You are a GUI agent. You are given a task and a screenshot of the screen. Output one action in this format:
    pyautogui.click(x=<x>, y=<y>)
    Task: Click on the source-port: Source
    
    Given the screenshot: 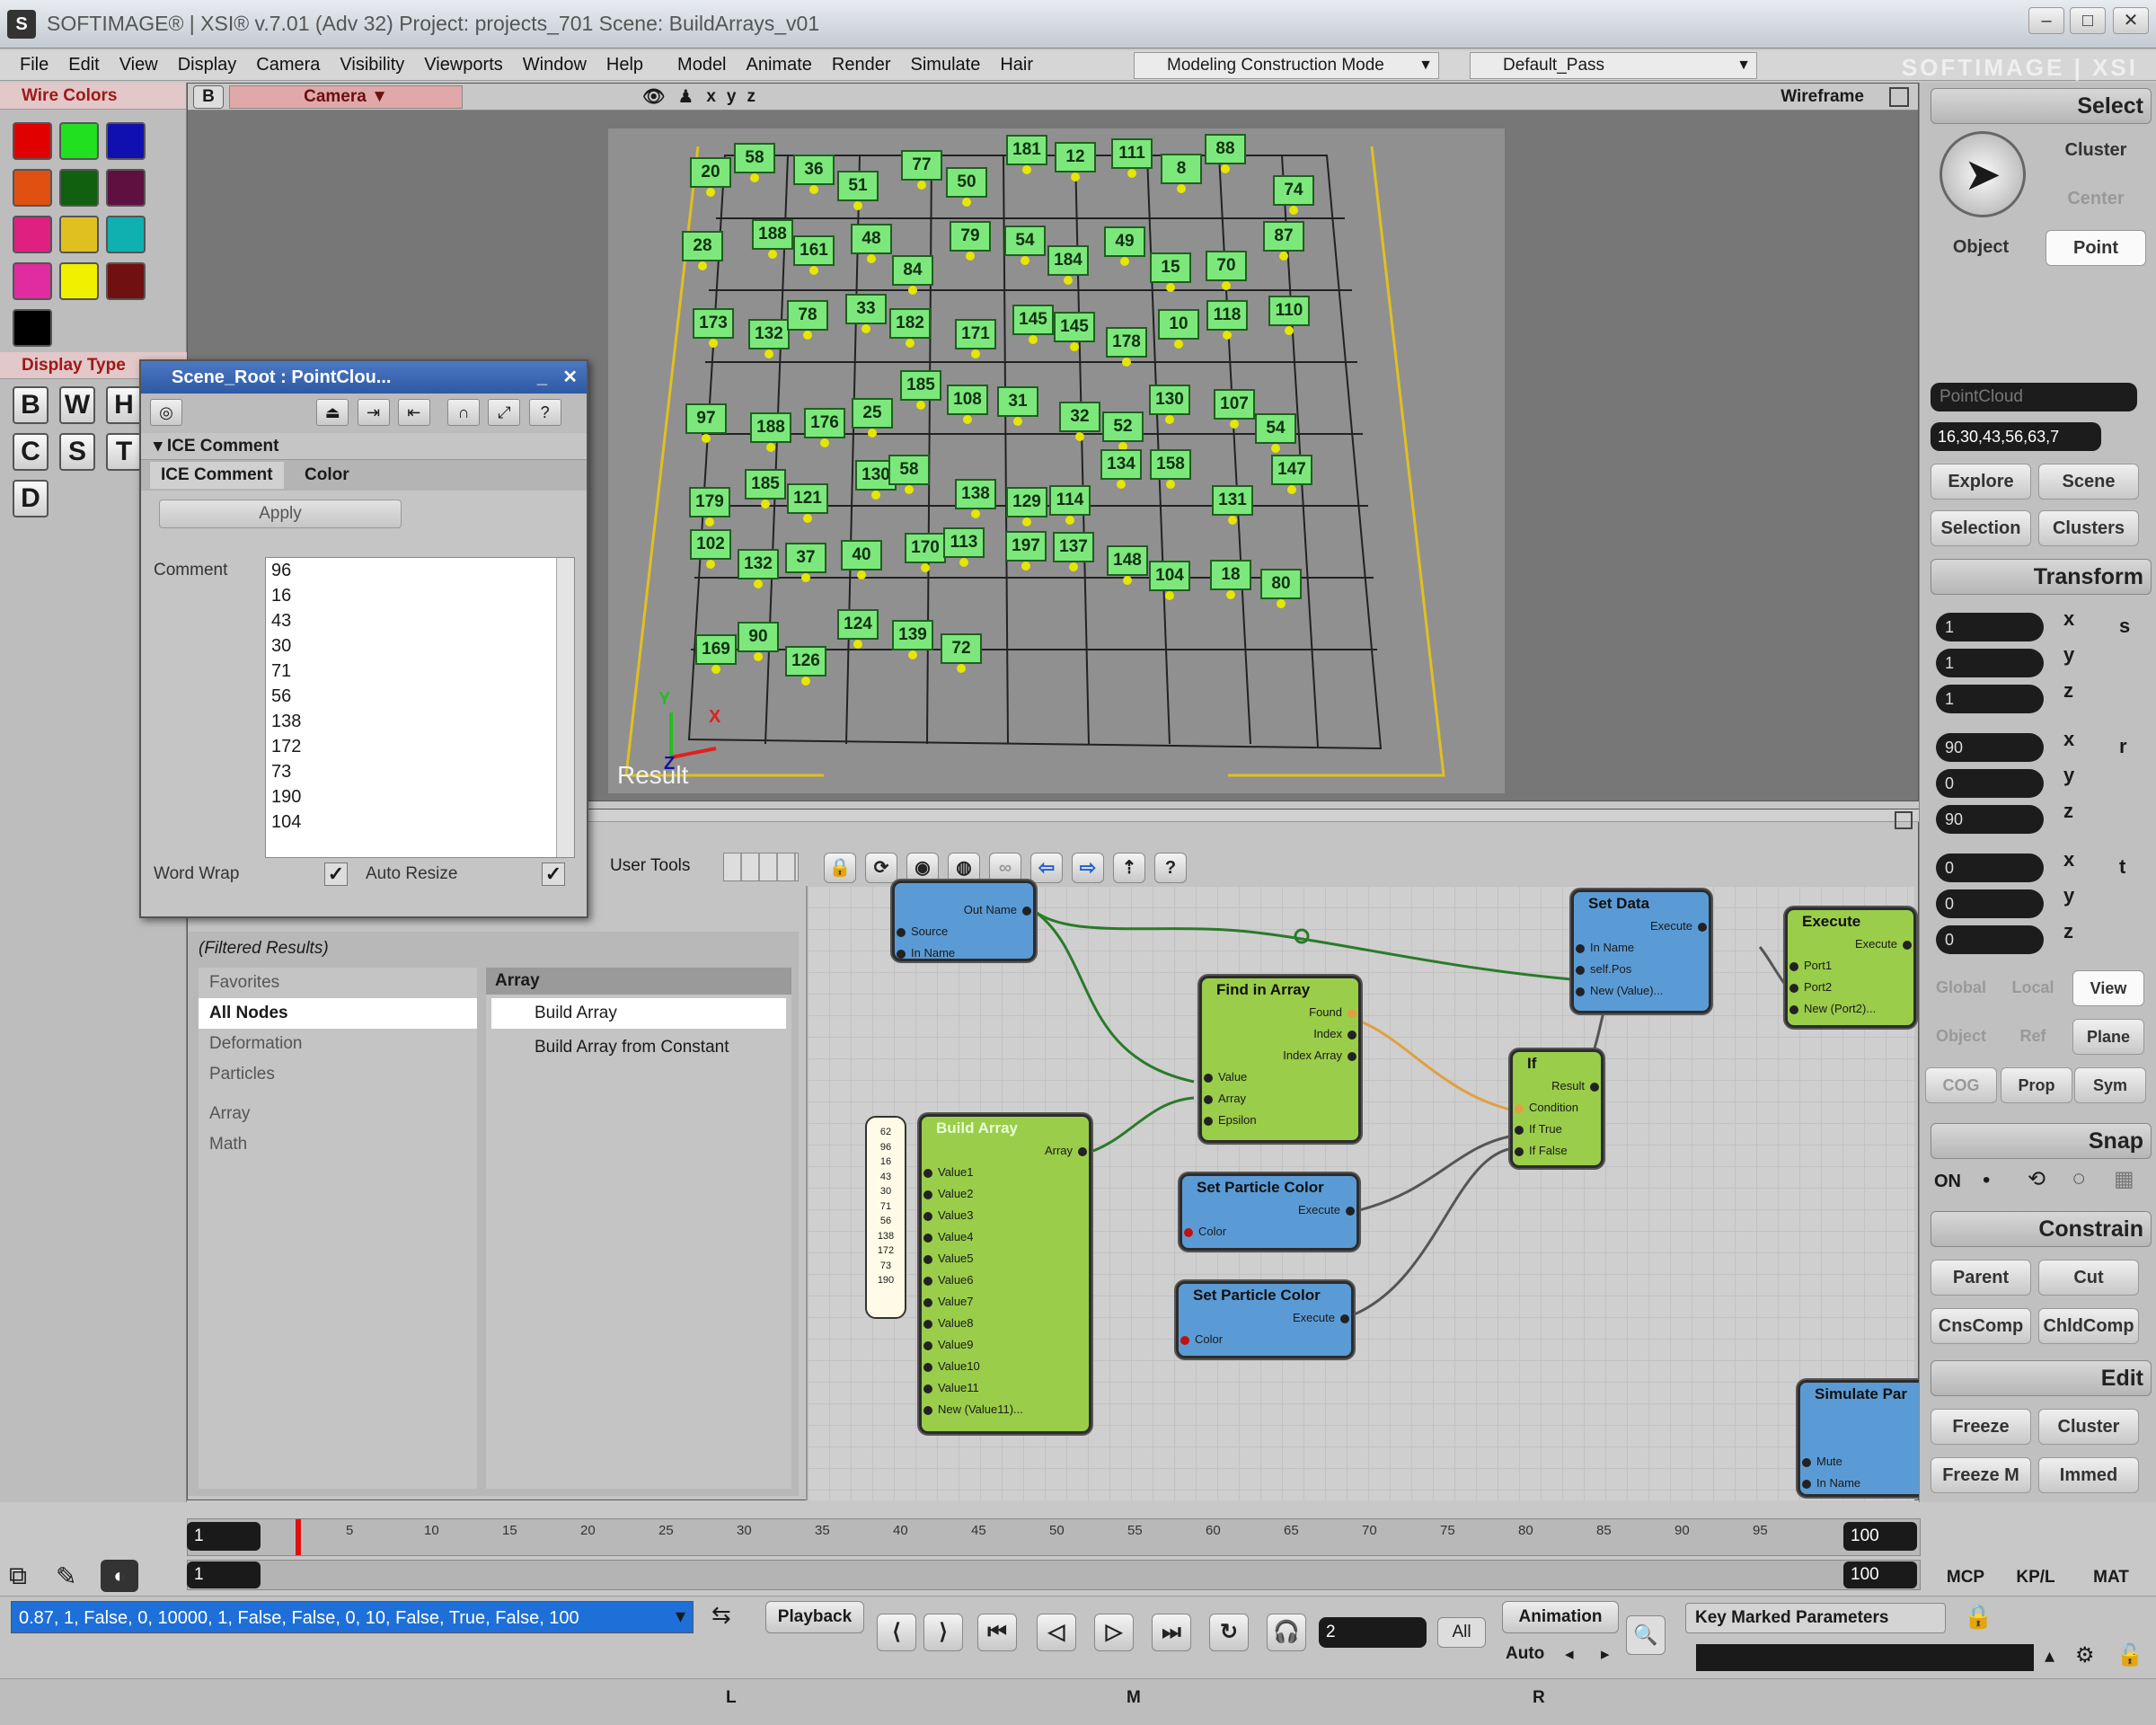 What is the action you would take?
    pyautogui.click(x=964, y=931)
    